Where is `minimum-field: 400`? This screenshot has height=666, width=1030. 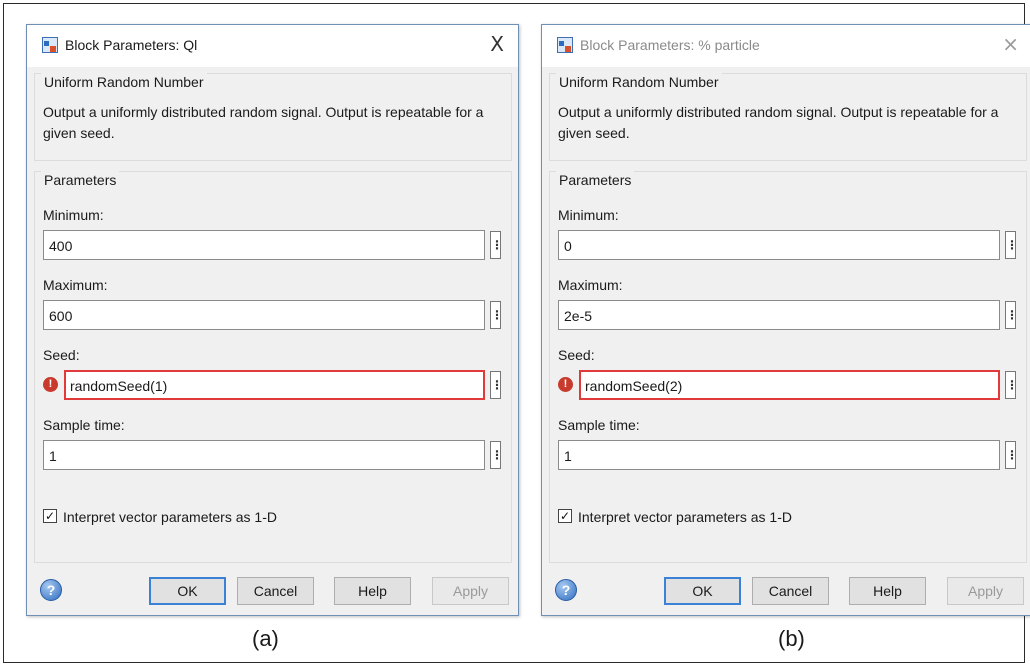
minimum-field: 400 is located at coordinates (264, 245).